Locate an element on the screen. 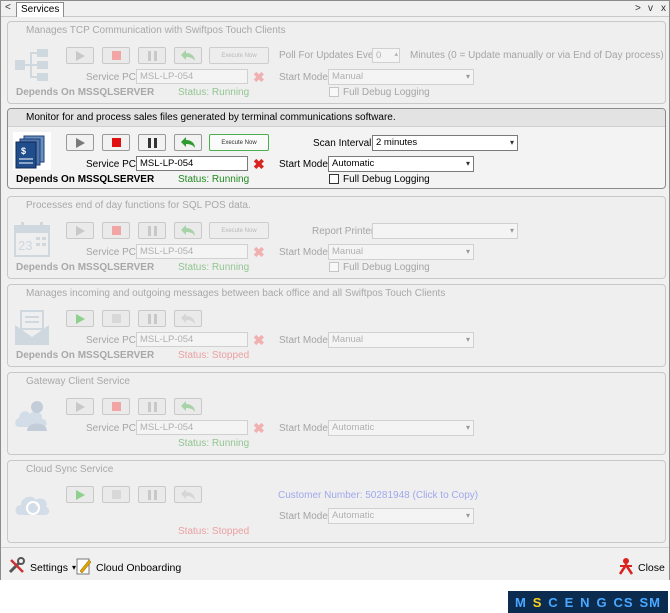  service-pc-label: Service PC: is located at coordinates (112, 340).